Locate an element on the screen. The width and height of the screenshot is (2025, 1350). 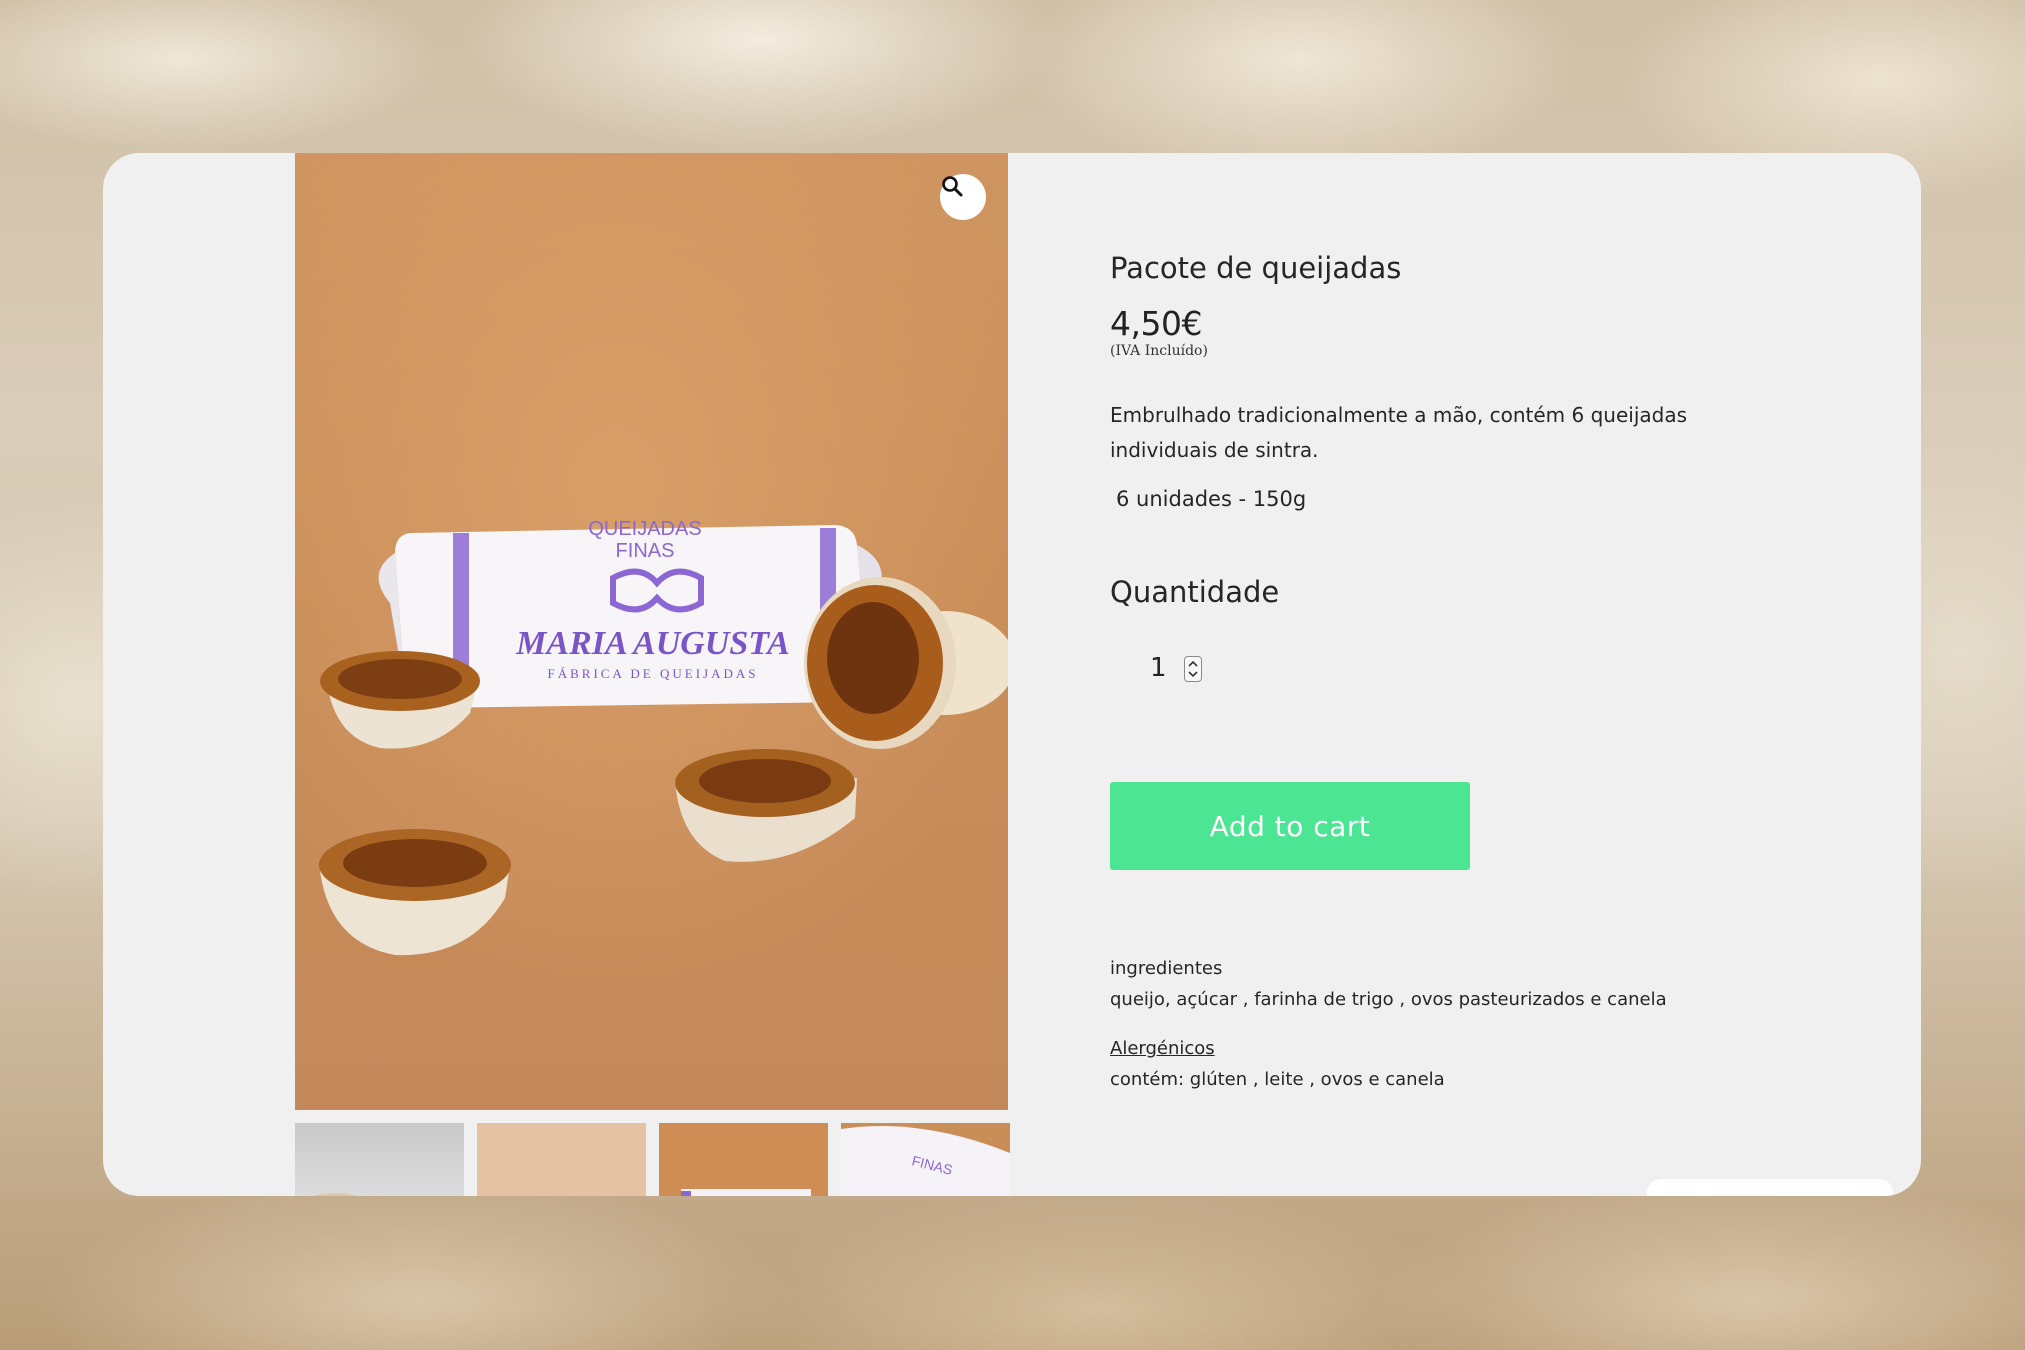
allergens-text: contém: glúten , leite , ovos e canela is located at coordinates (1277, 1079).